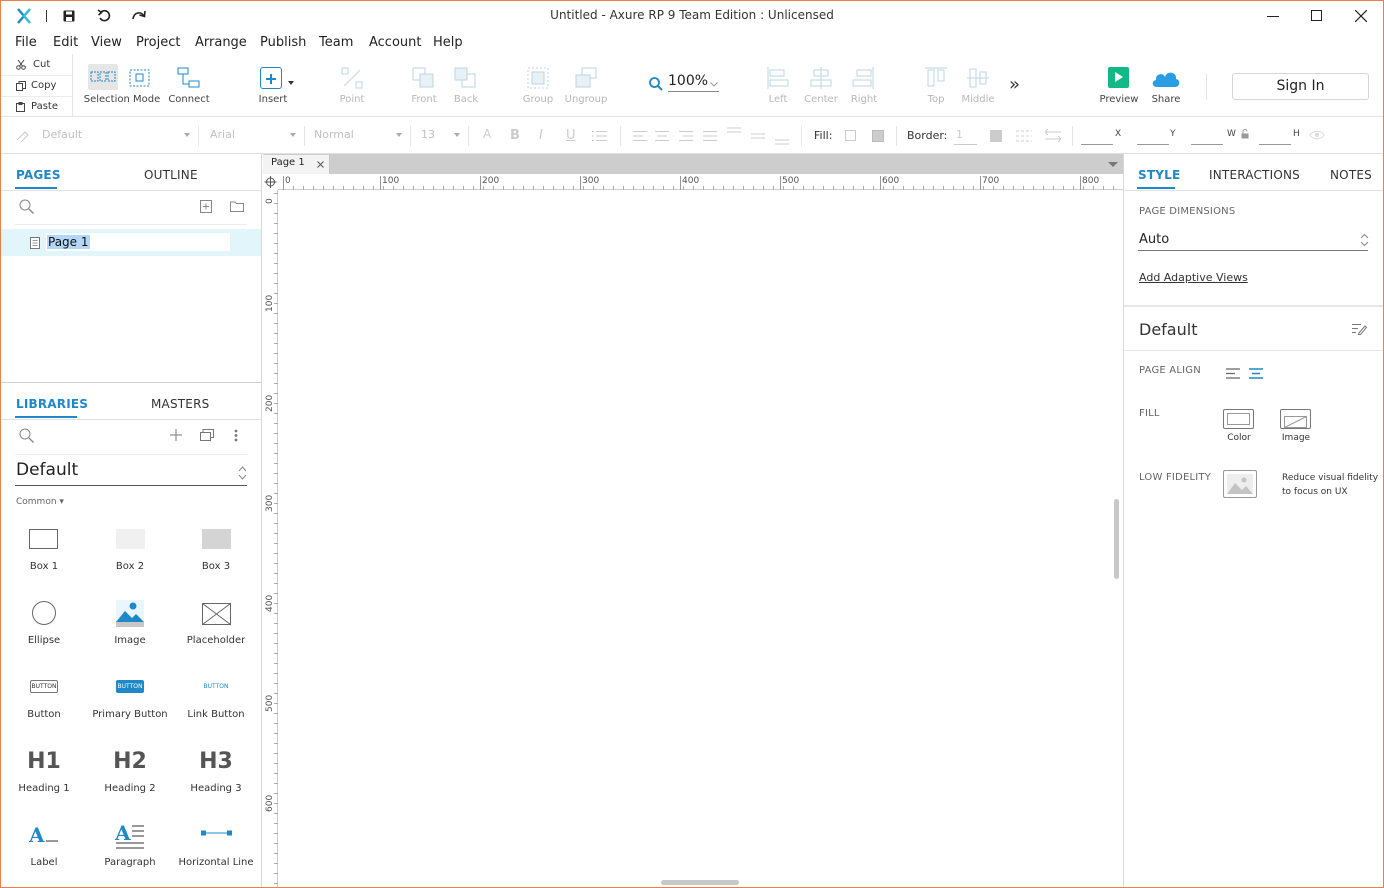  What do you see at coordinates (1245, 134) in the screenshot?
I see `lock-icon` at bounding box center [1245, 134].